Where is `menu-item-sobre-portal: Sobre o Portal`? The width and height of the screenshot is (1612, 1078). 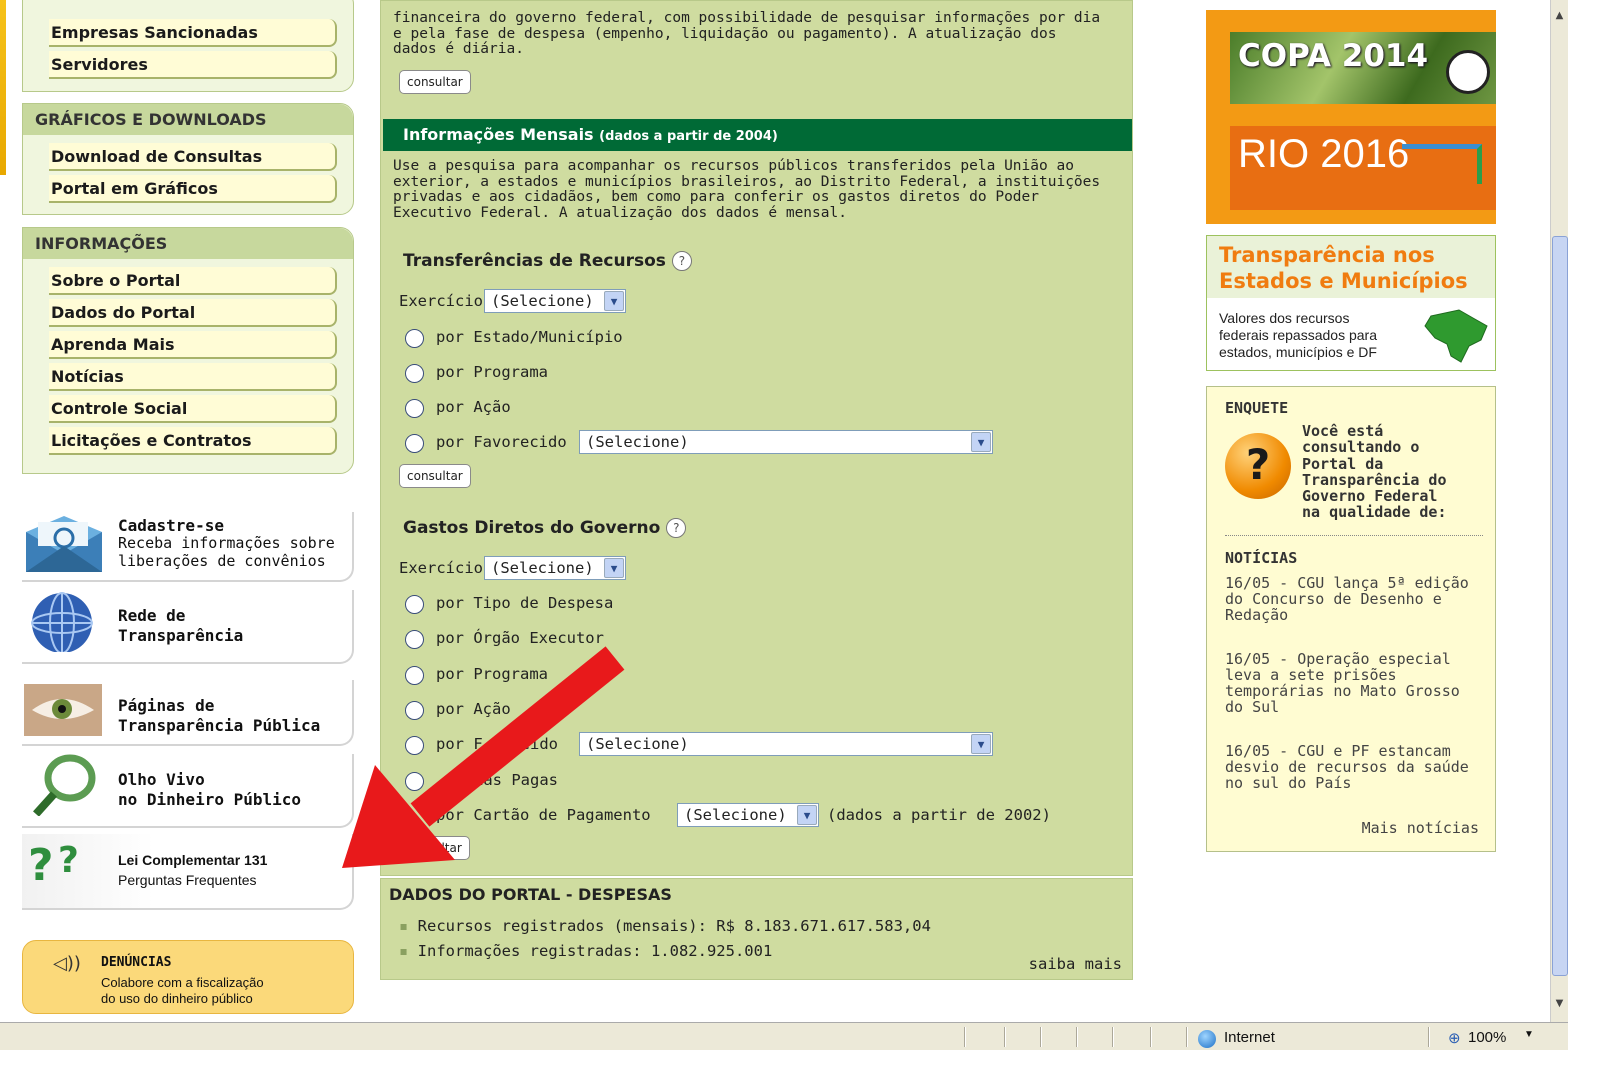 menu-item-sobre-portal: Sobre o Portal is located at coordinates (193, 281).